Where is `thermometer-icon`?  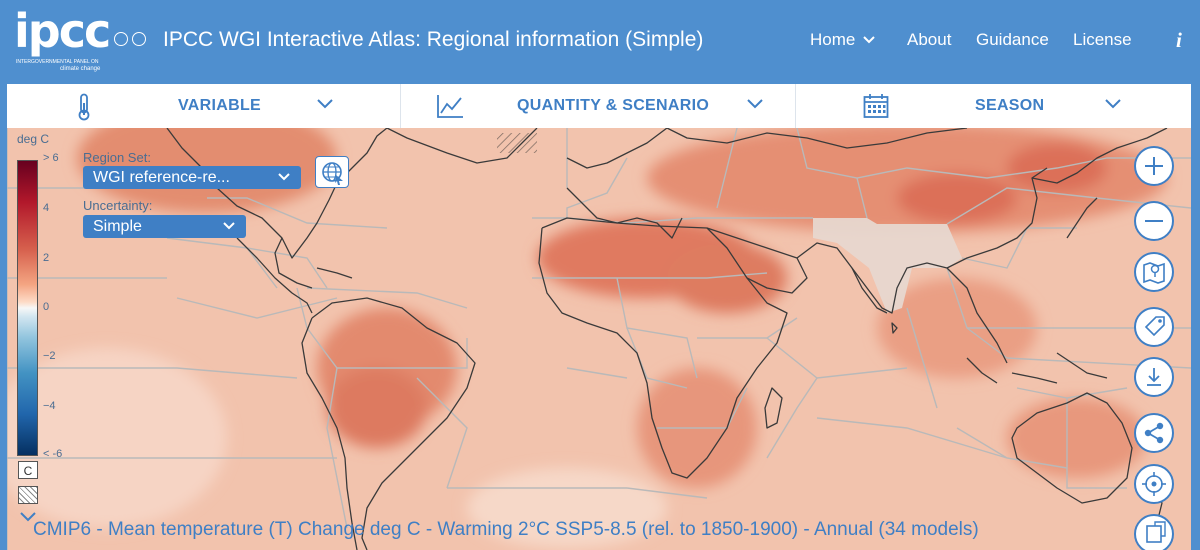
thermometer-icon is located at coordinates (84, 107).